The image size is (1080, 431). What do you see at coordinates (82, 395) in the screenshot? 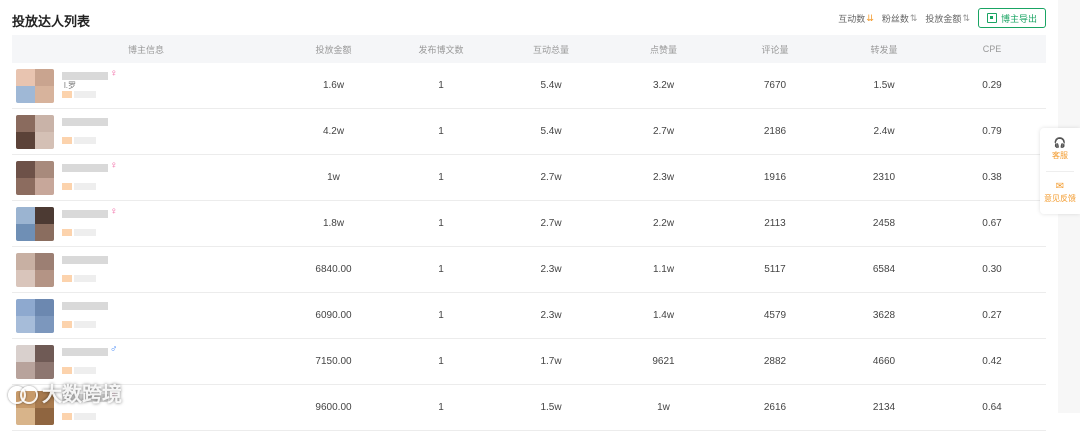
I see `watermark-text: 大数跨境` at bounding box center [82, 395].